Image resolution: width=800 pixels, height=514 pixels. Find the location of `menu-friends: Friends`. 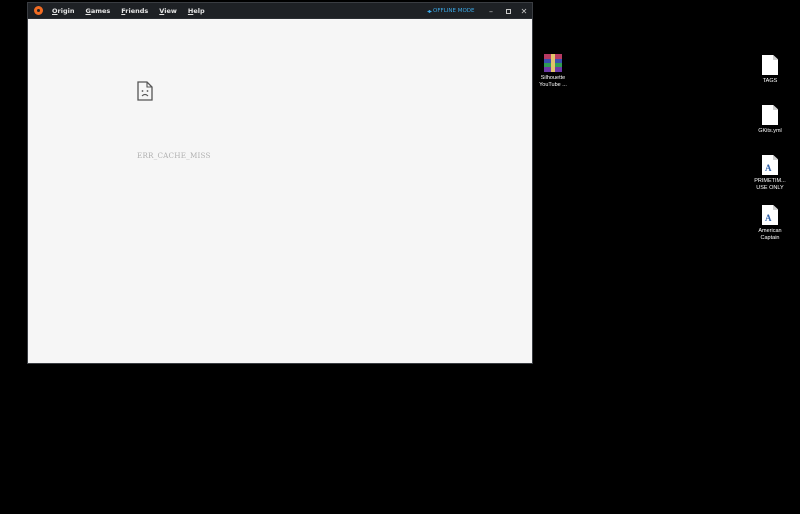

menu-friends: Friends is located at coordinates (134, 11).